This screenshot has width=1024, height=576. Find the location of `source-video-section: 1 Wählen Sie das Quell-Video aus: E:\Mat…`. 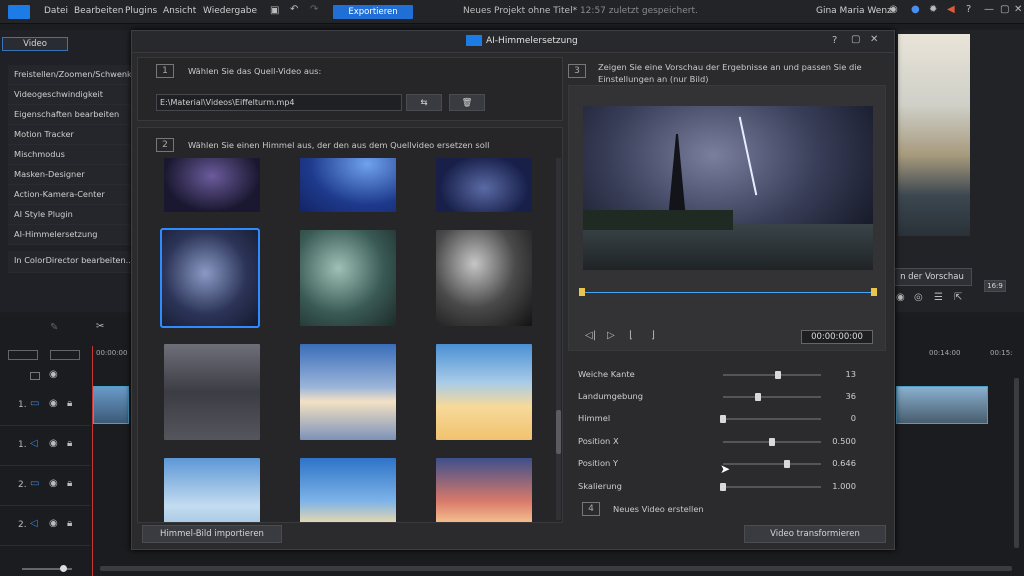

source-video-section: 1 Wählen Sie das Quell-Video aus: E:\Mat… is located at coordinates (350, 89).